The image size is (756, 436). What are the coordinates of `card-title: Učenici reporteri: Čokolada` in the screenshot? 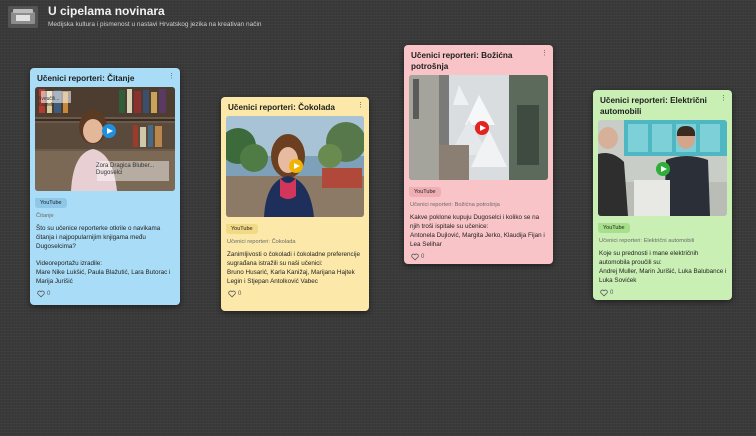 It's located at (281, 107).